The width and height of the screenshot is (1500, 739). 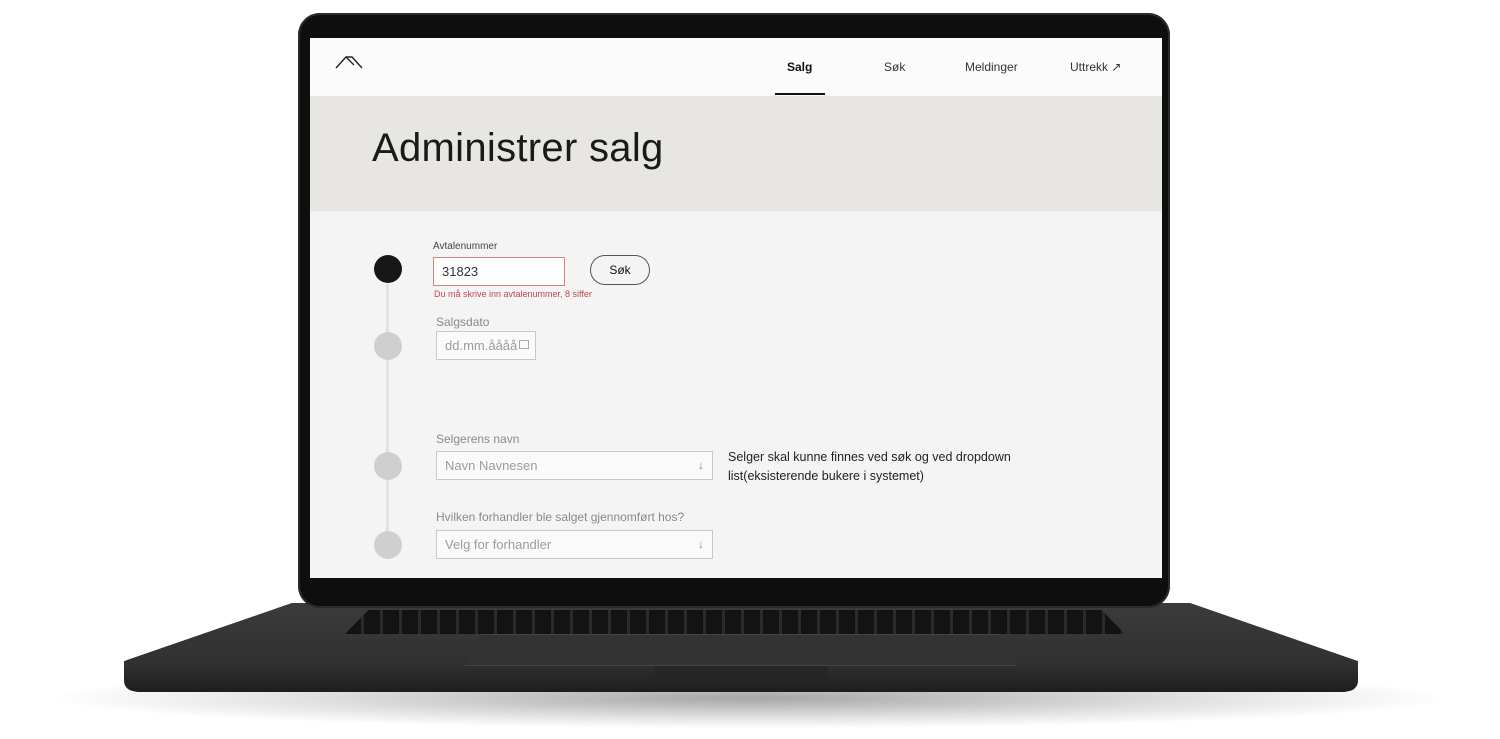 I want to click on avtalenummer-error: Du må skrive inn avtalenummer, 8 siffer, so click(x=513, y=294).